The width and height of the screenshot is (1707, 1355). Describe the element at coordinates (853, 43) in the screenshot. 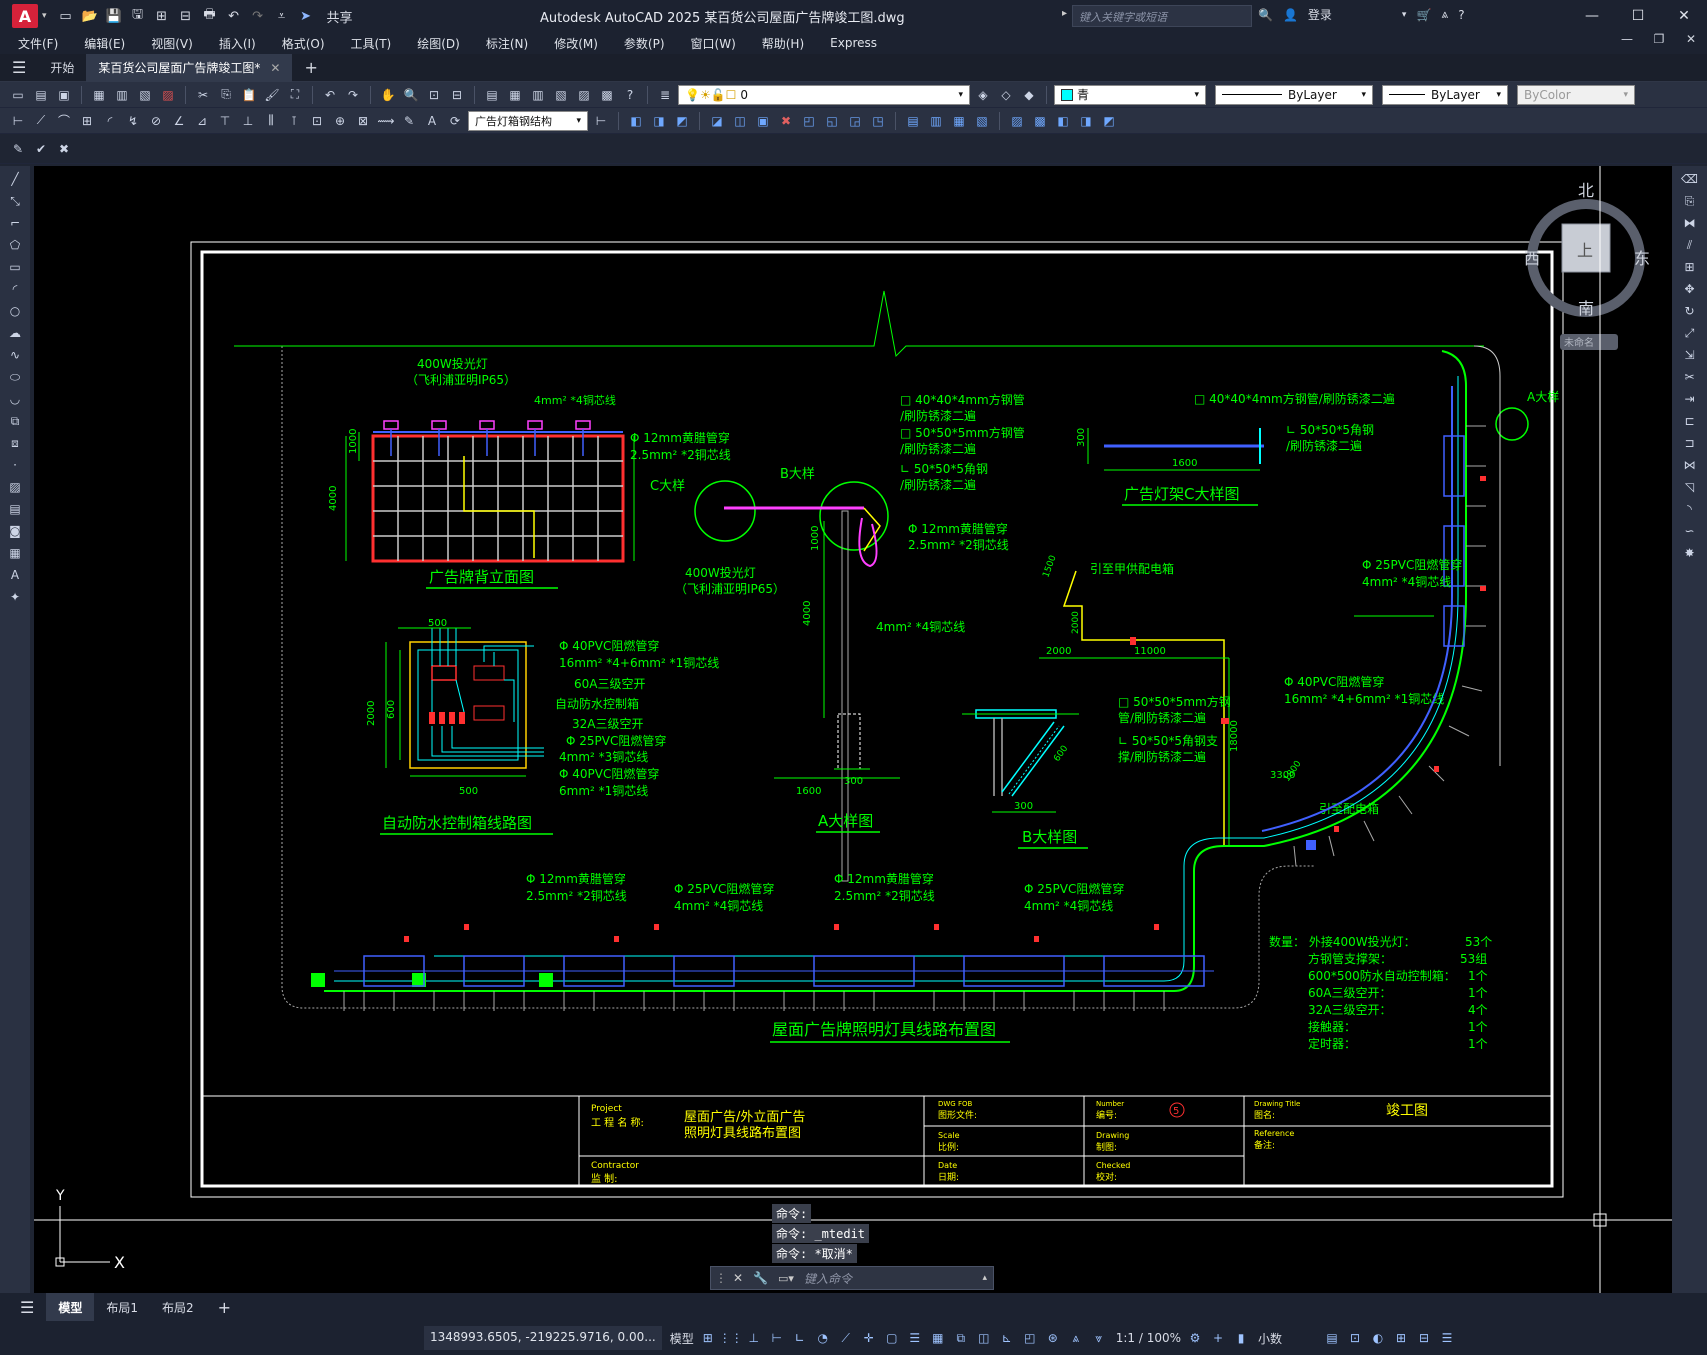

I see `menu-express: Express` at that location.